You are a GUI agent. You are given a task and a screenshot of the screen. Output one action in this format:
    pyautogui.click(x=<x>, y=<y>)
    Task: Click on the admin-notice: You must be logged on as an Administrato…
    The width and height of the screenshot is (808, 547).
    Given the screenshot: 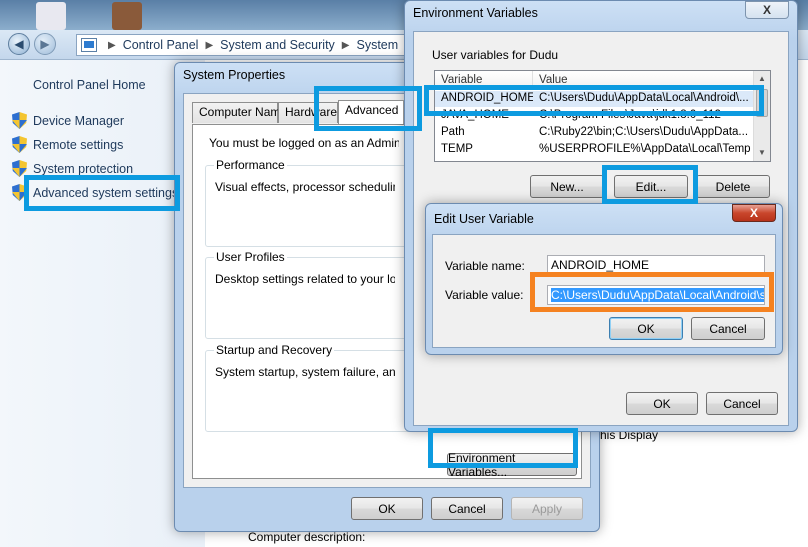 What is the action you would take?
    pyautogui.click(x=304, y=143)
    